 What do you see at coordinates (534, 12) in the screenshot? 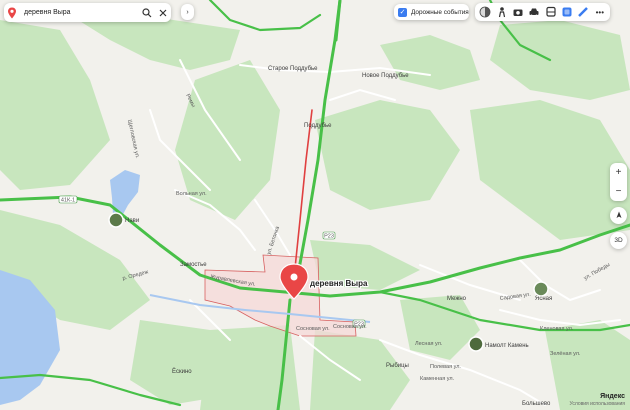
I see `car-icon` at bounding box center [534, 12].